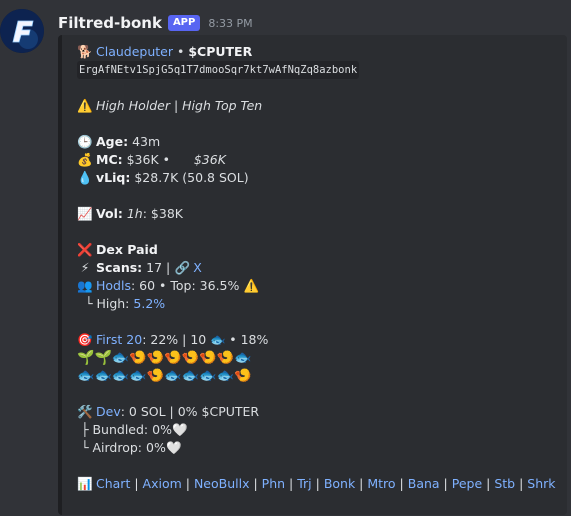 Image resolution: width=571 pixels, height=516 pixels. What do you see at coordinates (107, 303) in the screenshot?
I see `high-label: └ High:` at bounding box center [107, 303].